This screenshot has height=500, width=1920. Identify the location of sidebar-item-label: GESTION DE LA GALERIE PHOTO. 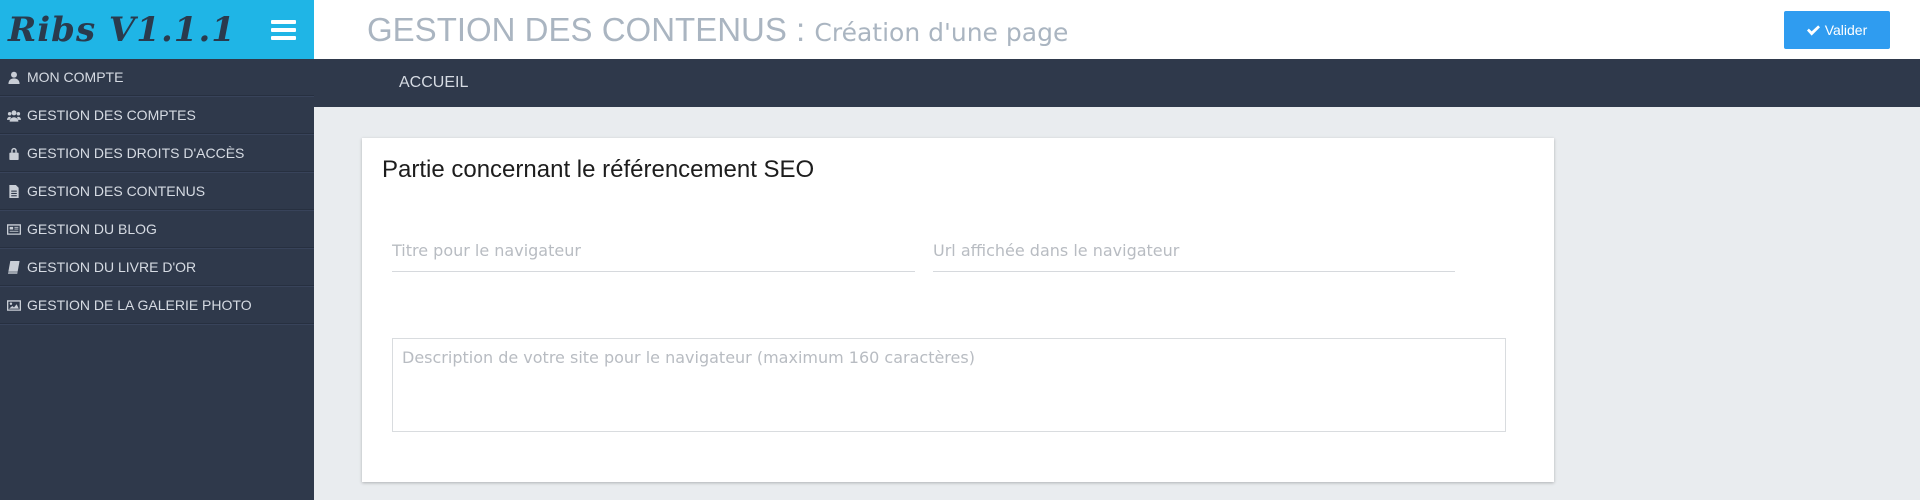
(139, 305).